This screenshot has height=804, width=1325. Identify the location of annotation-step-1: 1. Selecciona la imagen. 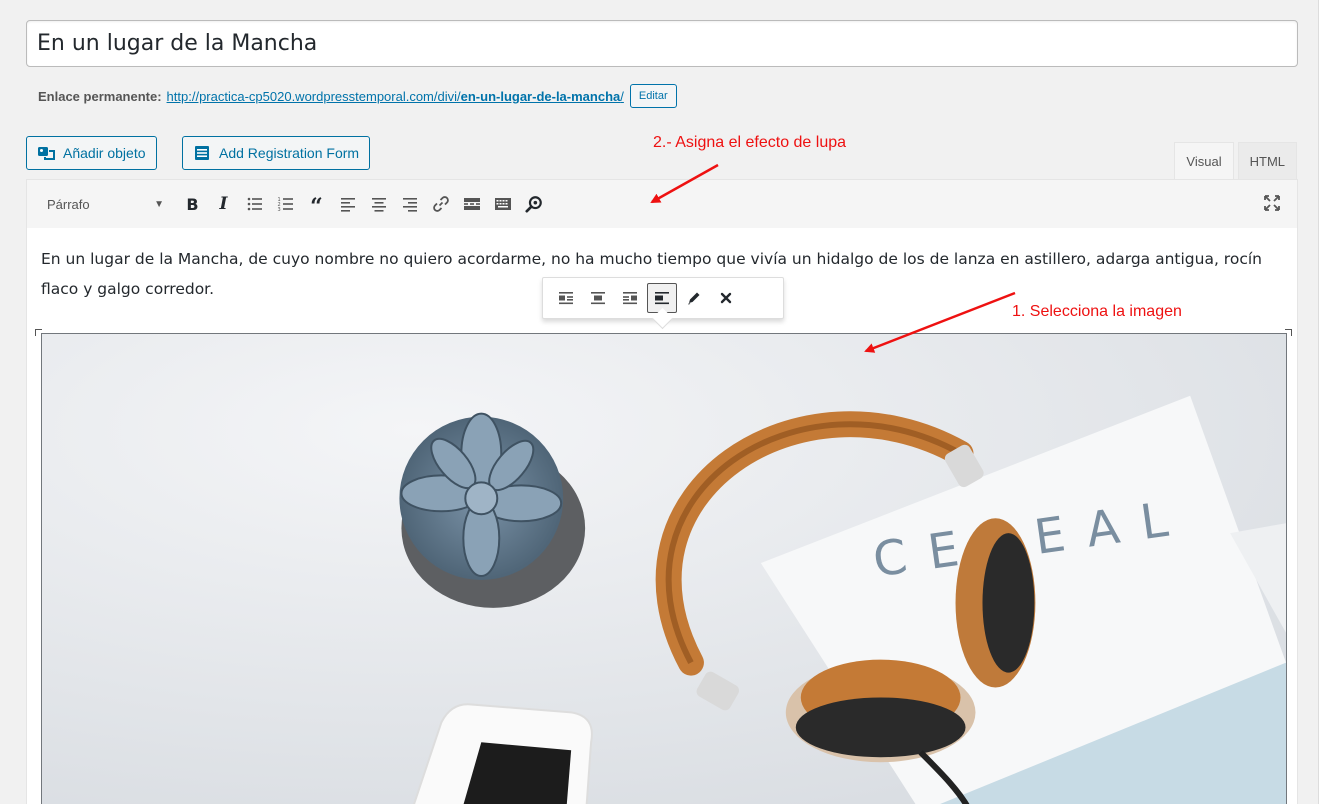
(1097, 311).